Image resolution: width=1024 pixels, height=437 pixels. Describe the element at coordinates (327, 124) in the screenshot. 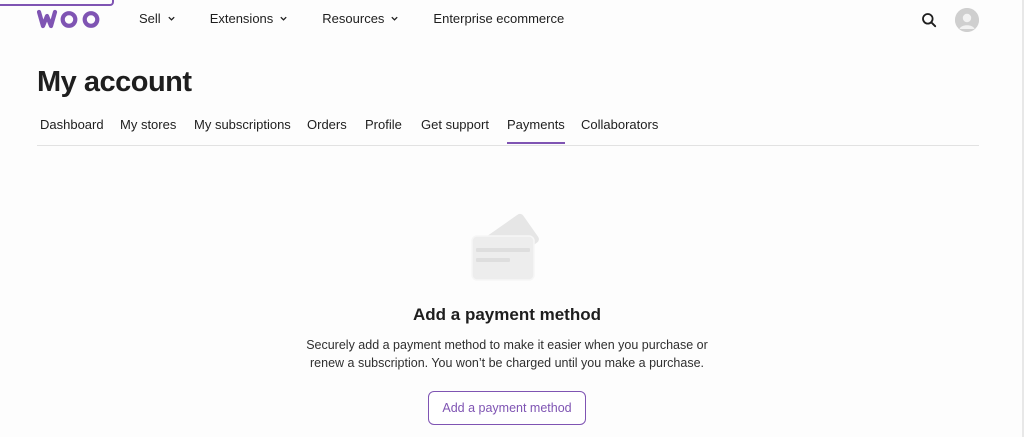

I see `tab-orders: Orders` at that location.